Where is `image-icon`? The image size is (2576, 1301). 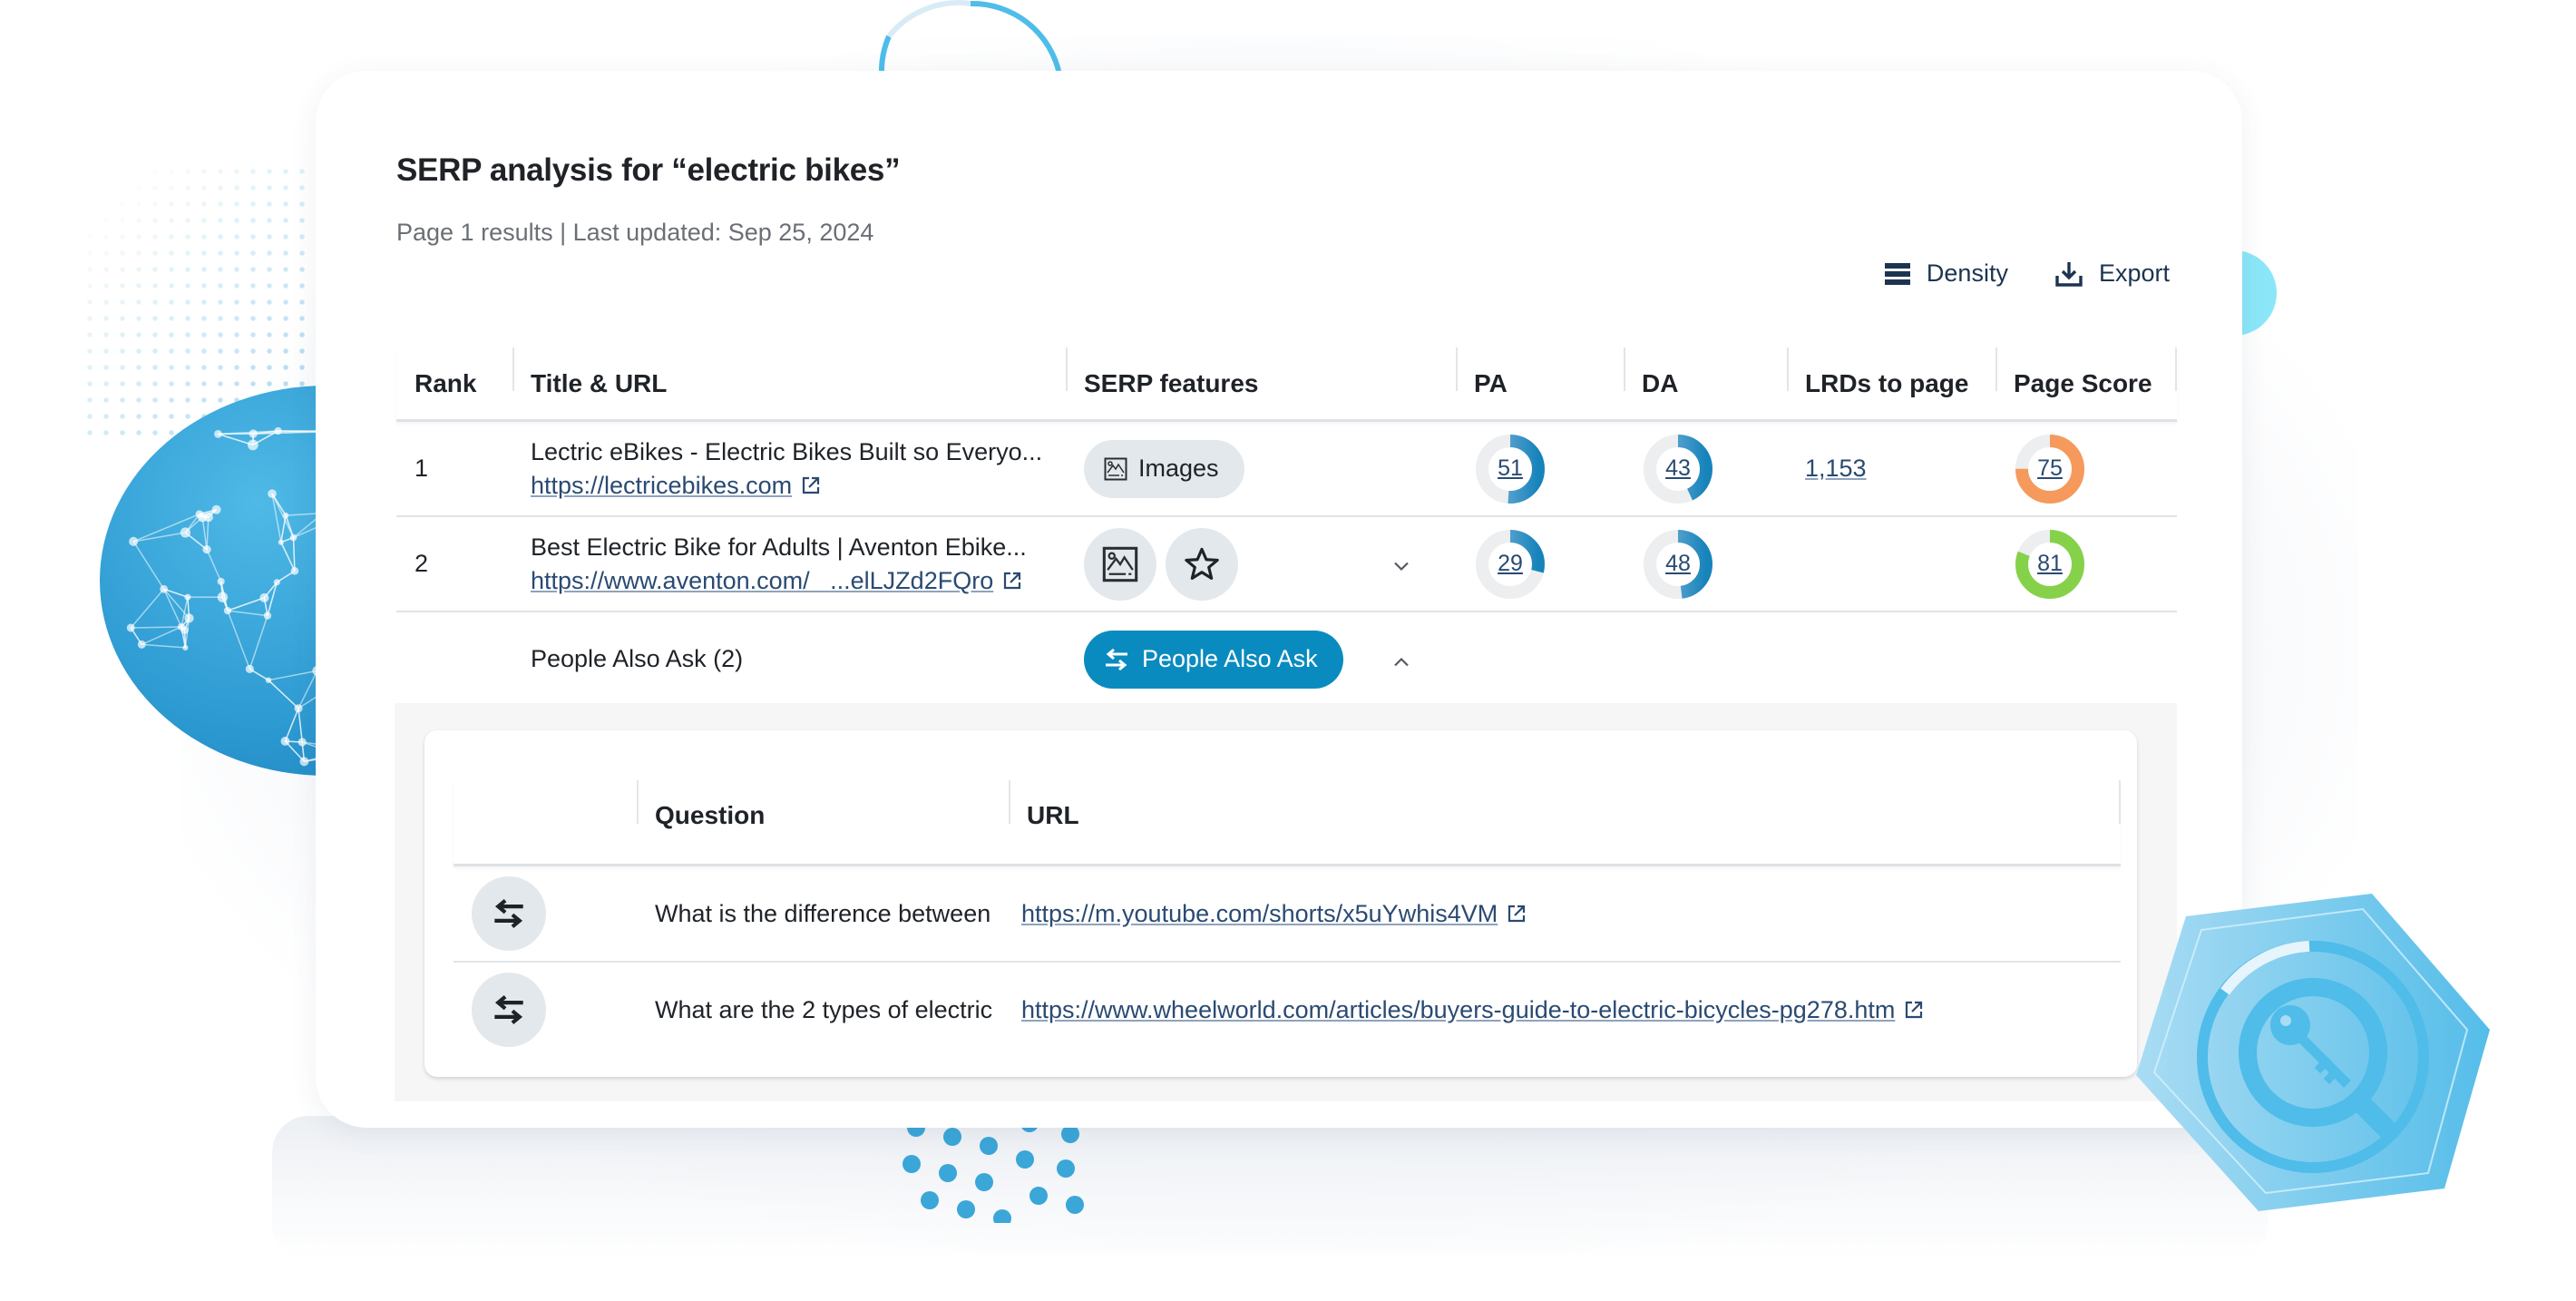 image-icon is located at coordinates (1120, 564).